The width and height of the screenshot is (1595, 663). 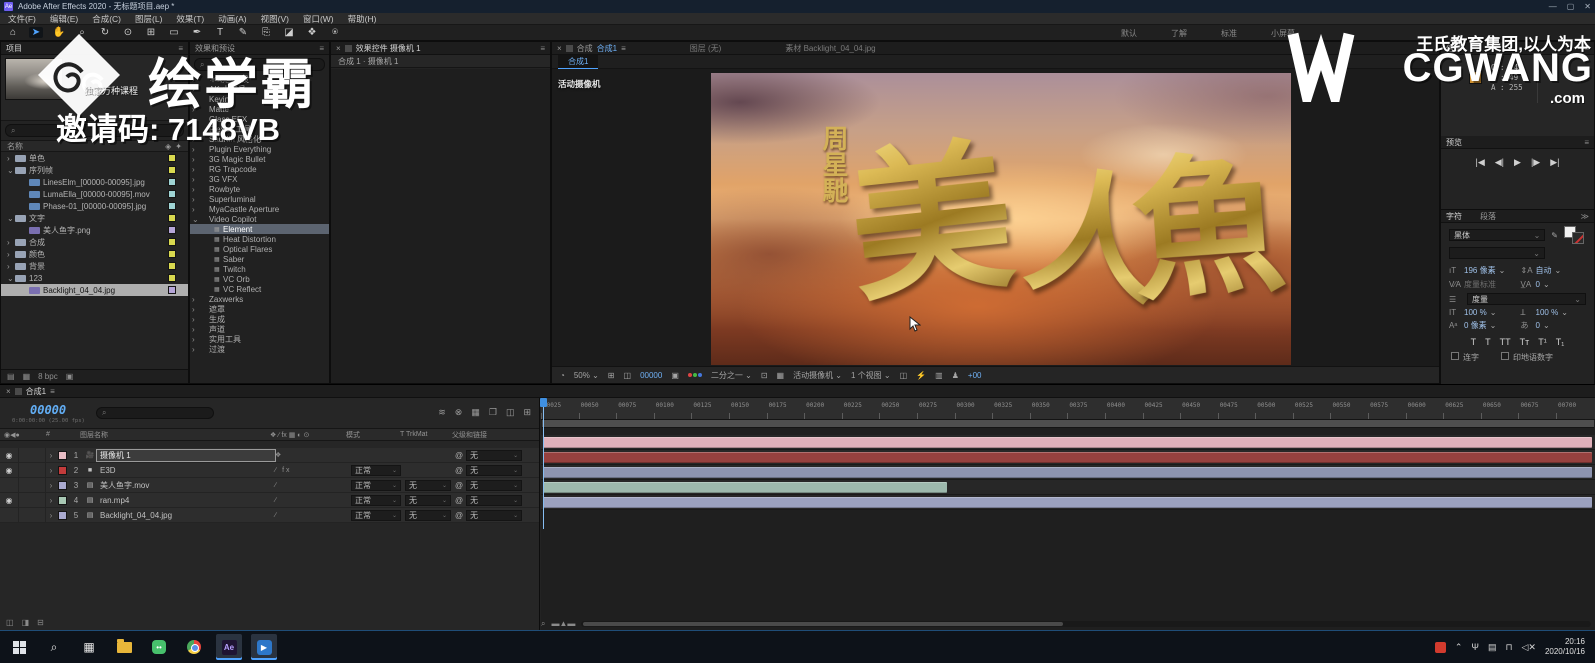 I want to click on vertical-scale-value: 100 %, so click(x=1475, y=312).